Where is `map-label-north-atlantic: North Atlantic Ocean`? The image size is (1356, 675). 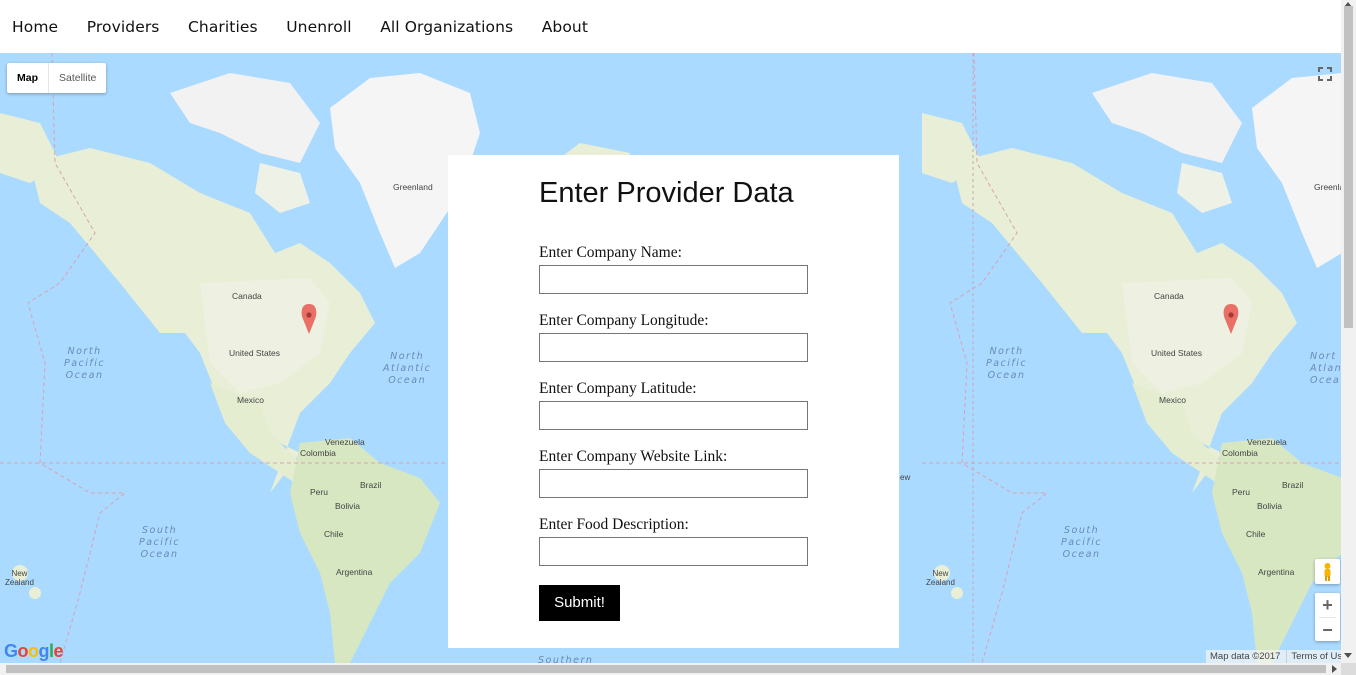 map-label-north-atlantic: North Atlantic Ocean is located at coordinates (407, 368).